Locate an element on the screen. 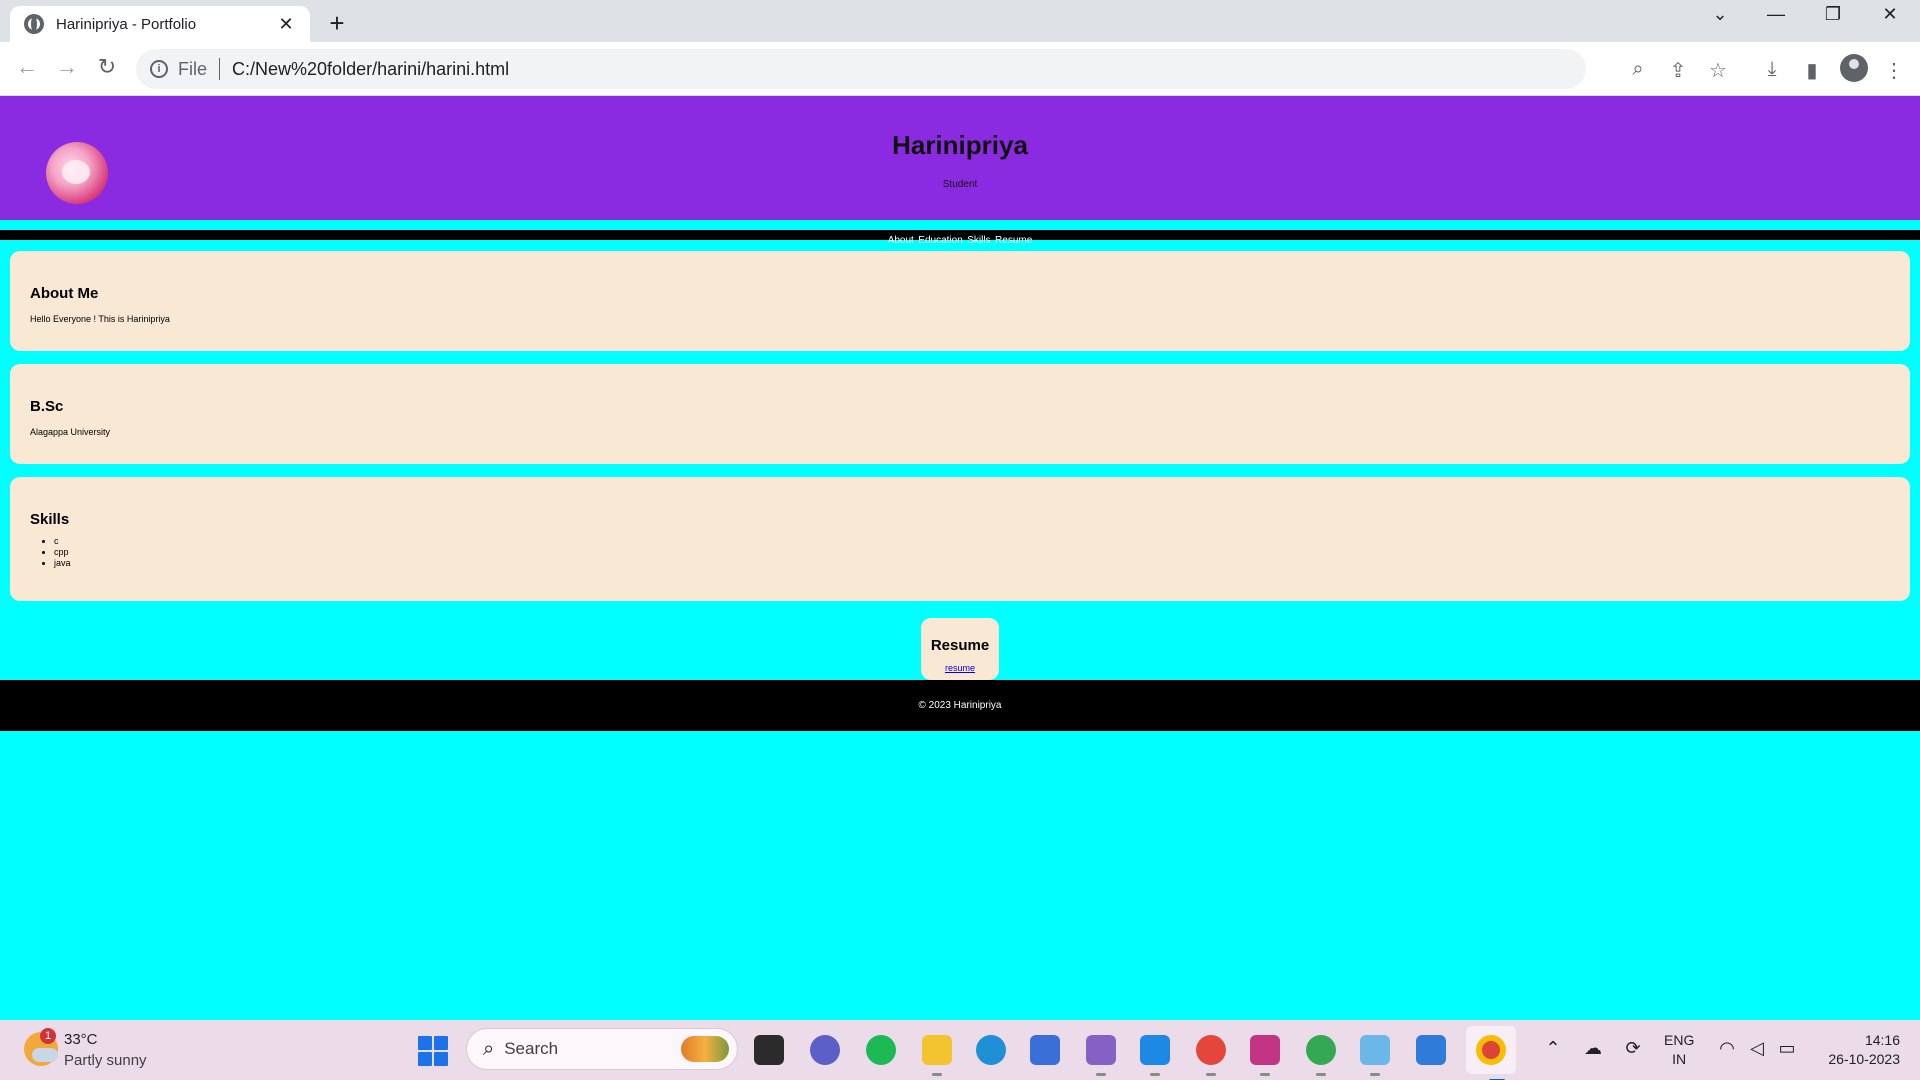  restore-button: ❐ is located at coordinates (1833, 14).